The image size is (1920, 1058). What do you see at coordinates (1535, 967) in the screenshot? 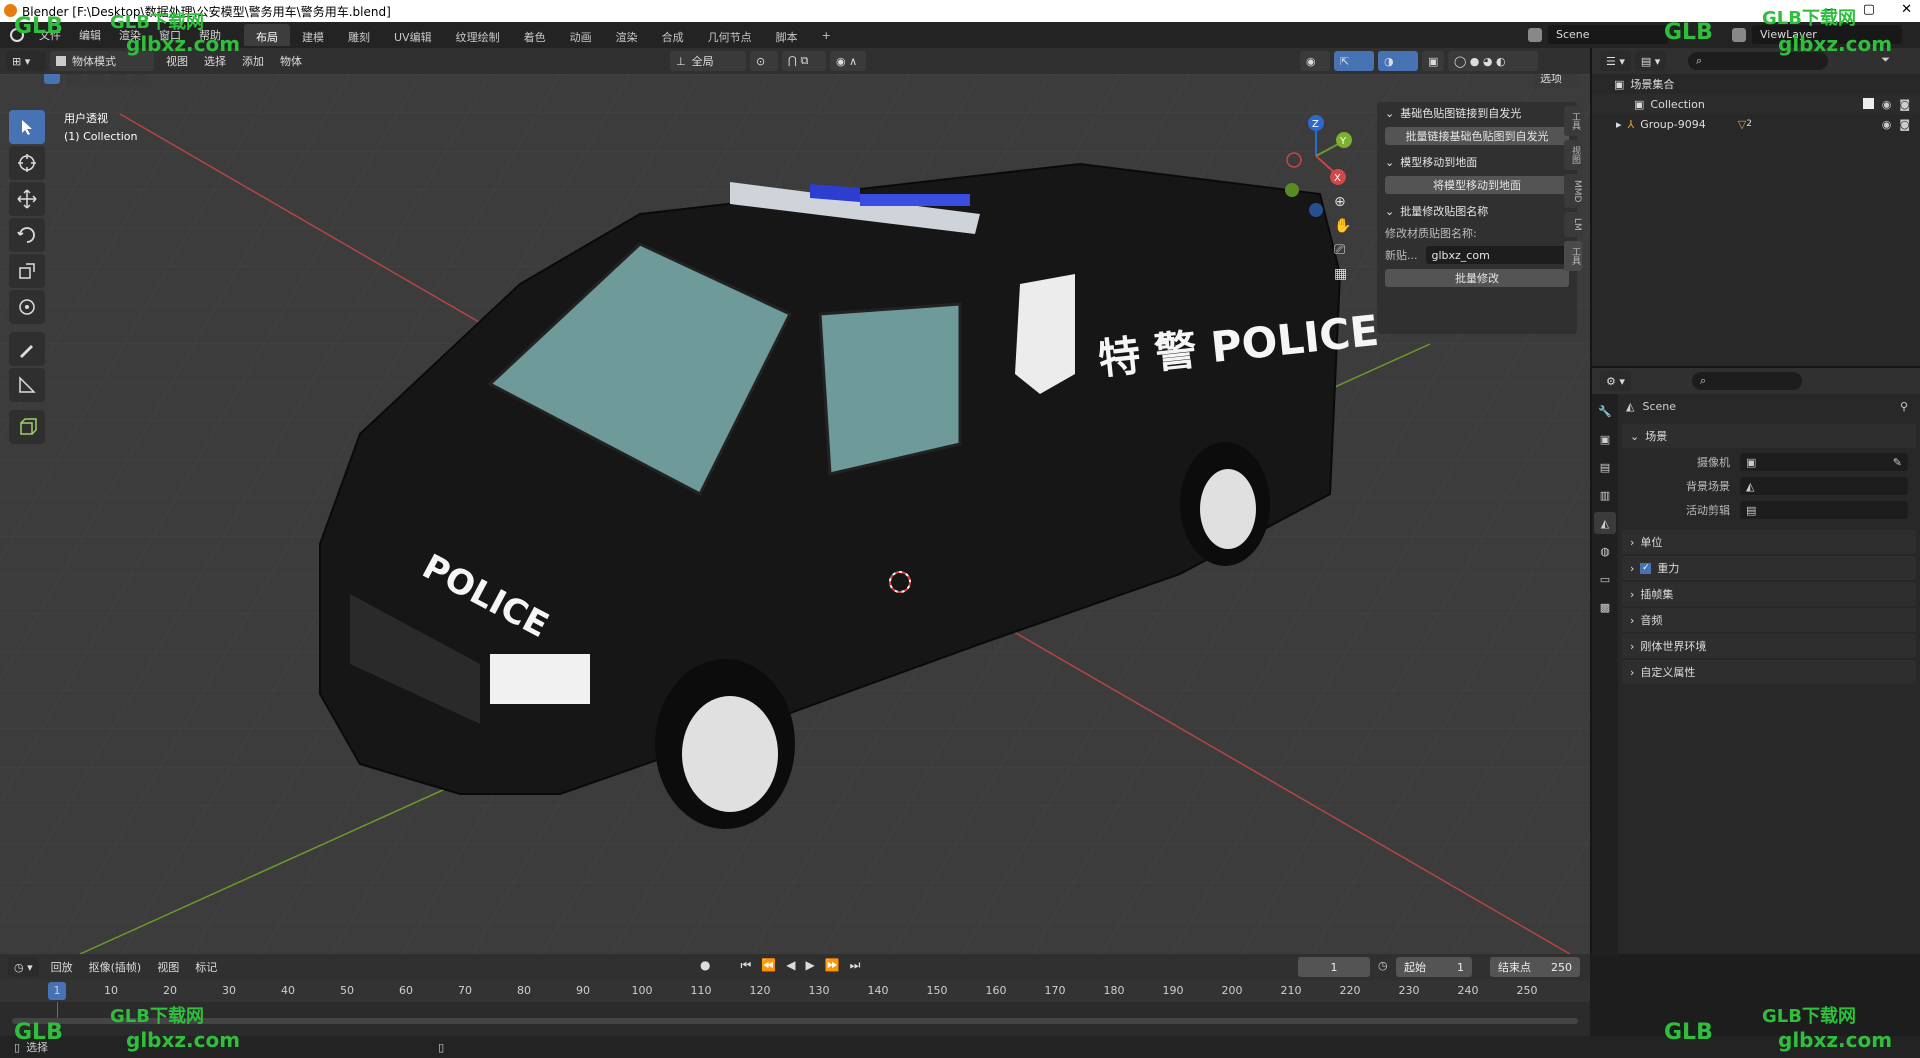
I see `end-frame-field: 结束点 250` at bounding box center [1535, 967].